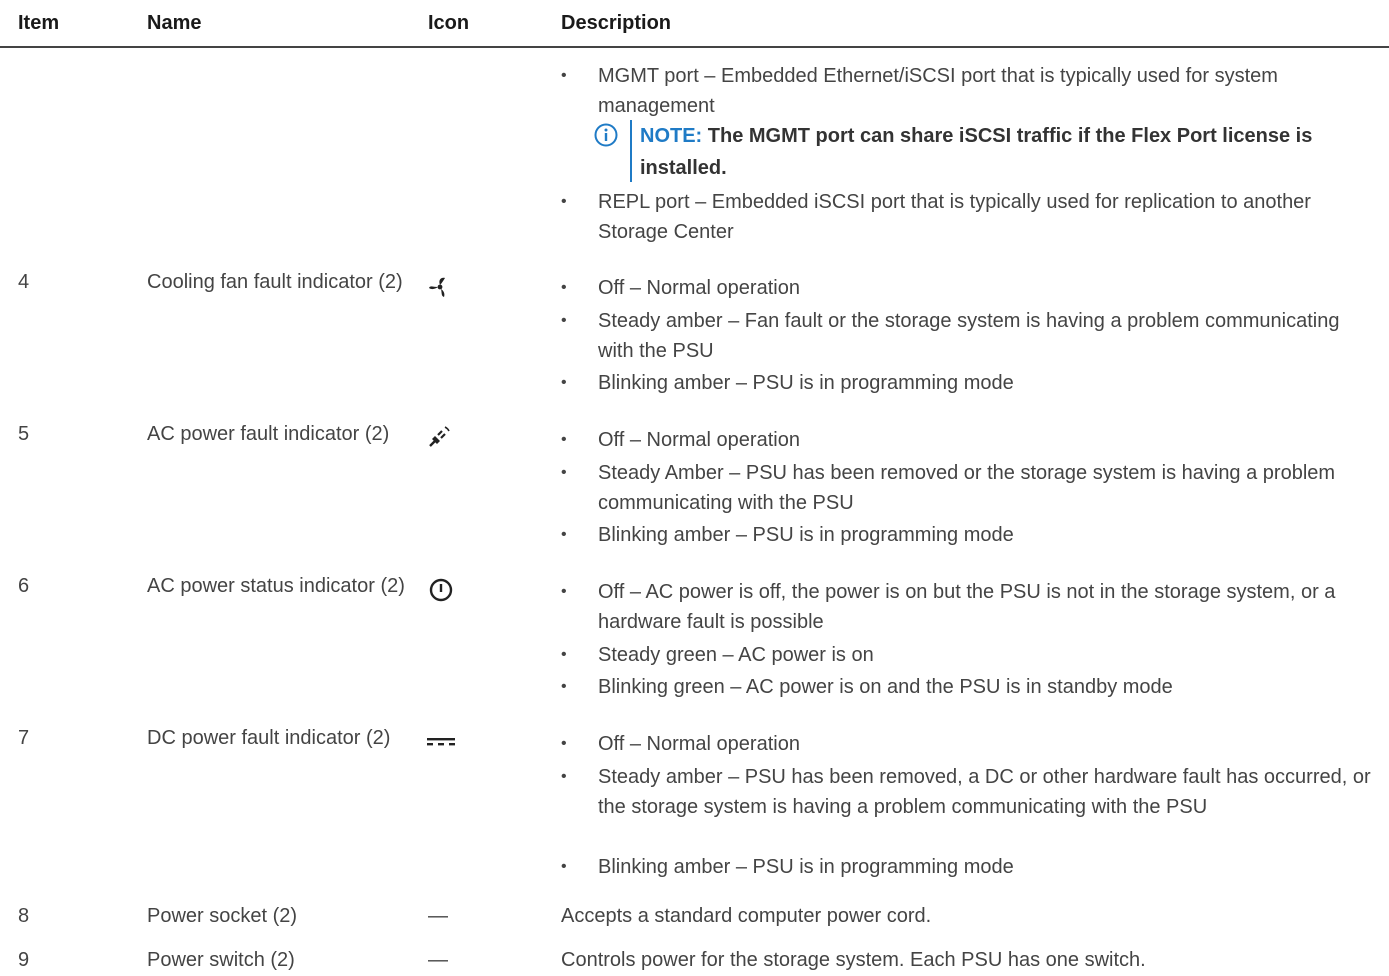  I want to click on item-name: Power switch (2), so click(221, 960).